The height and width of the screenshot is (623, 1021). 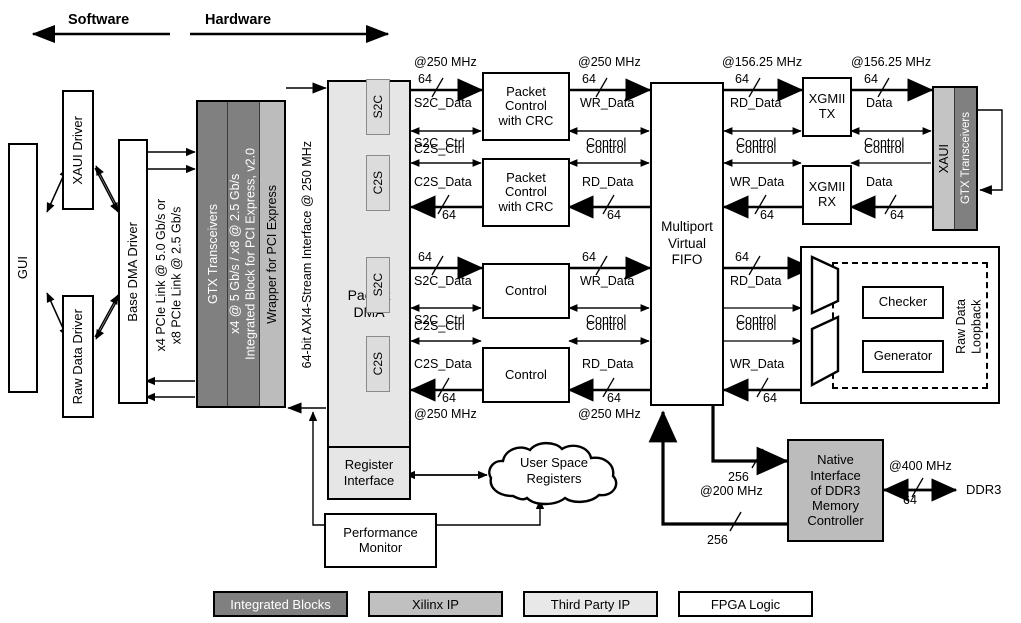 I want to click on ddr3-external-label: DDR3, so click(x=984, y=489).